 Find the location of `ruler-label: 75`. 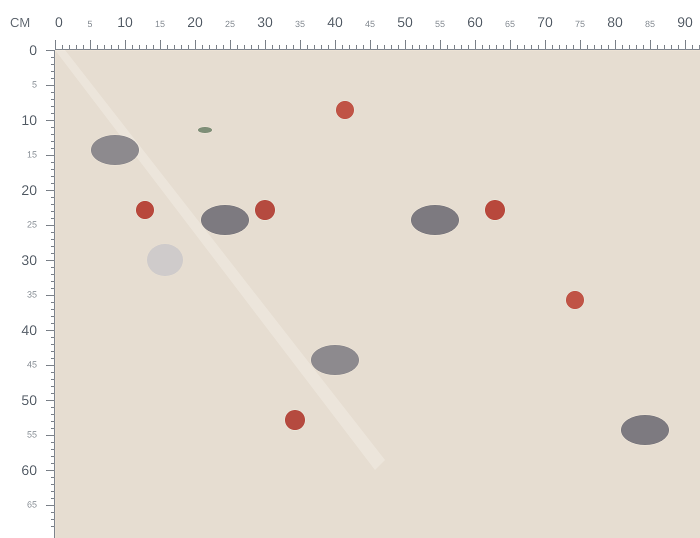

ruler-label: 75 is located at coordinates (580, 24).